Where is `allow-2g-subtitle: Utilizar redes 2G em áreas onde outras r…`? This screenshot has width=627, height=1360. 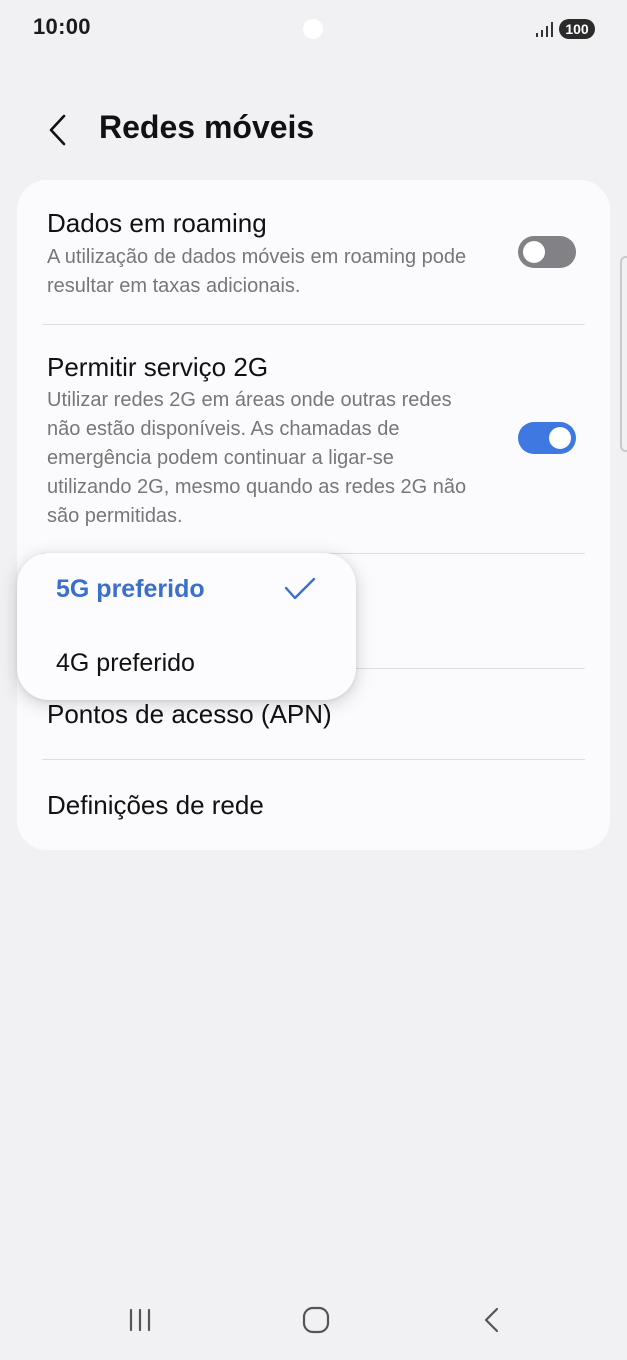 allow-2g-subtitle: Utilizar redes 2G em áreas onde outras r… is located at coordinates (257, 458).